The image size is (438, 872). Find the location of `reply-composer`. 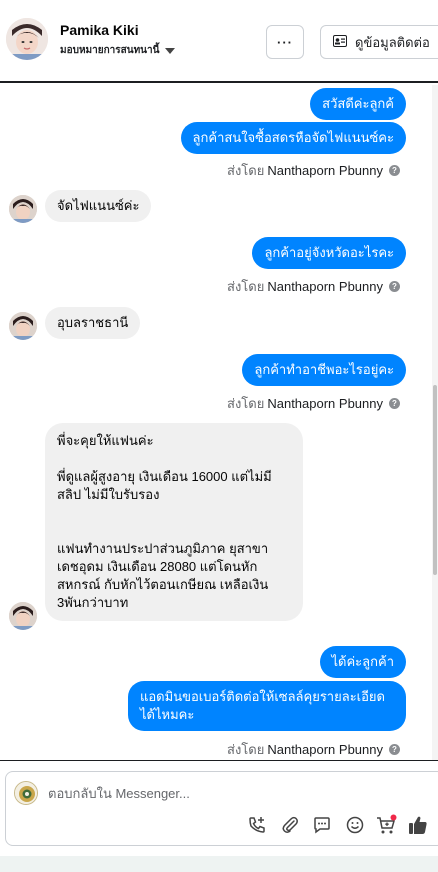

reply-composer is located at coordinates (221, 808).